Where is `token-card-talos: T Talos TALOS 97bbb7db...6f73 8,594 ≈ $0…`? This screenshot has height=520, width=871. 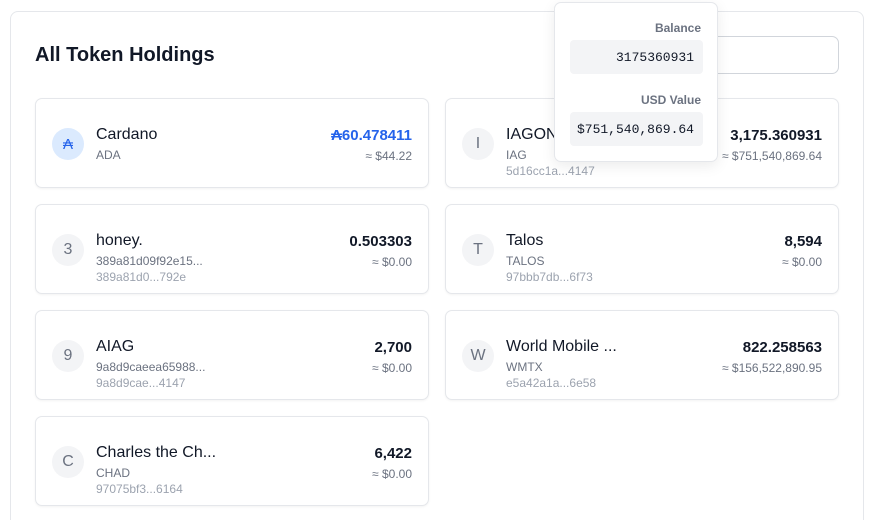 token-card-talos: T Talos TALOS 97bbb7db...6f73 8,594 ≈ $0… is located at coordinates (642, 249).